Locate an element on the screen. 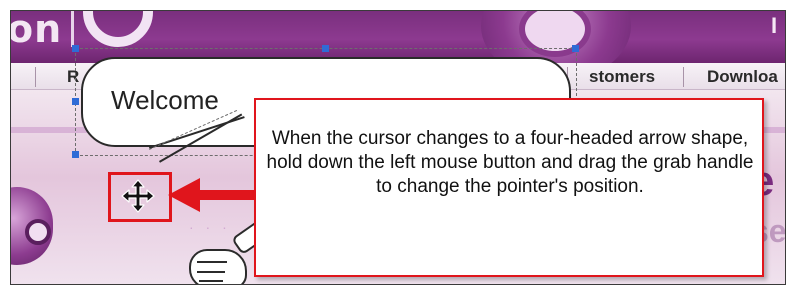 This screenshot has width=796, height=295. logo-icon is located at coordinates (118, 29).